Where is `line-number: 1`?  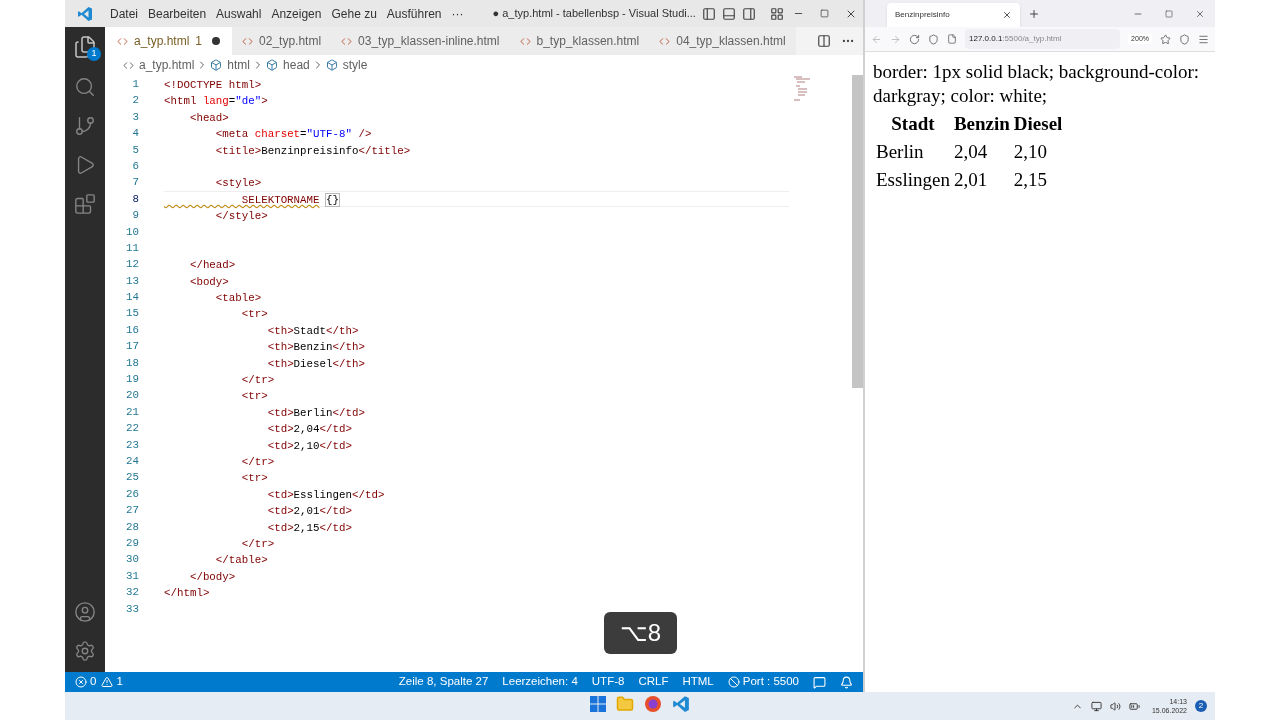 line-number: 1 is located at coordinates (135, 84).